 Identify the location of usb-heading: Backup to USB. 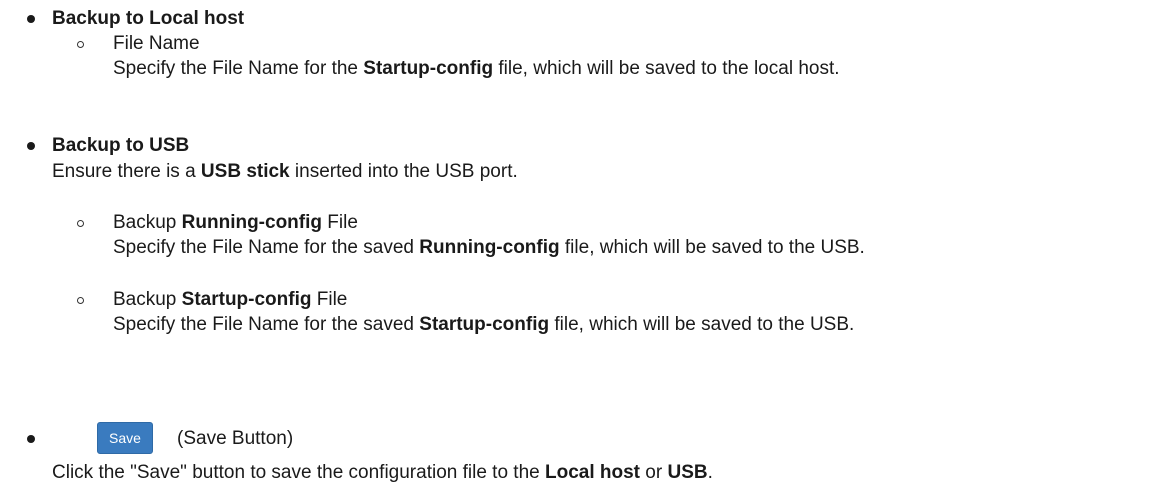
(121, 145).